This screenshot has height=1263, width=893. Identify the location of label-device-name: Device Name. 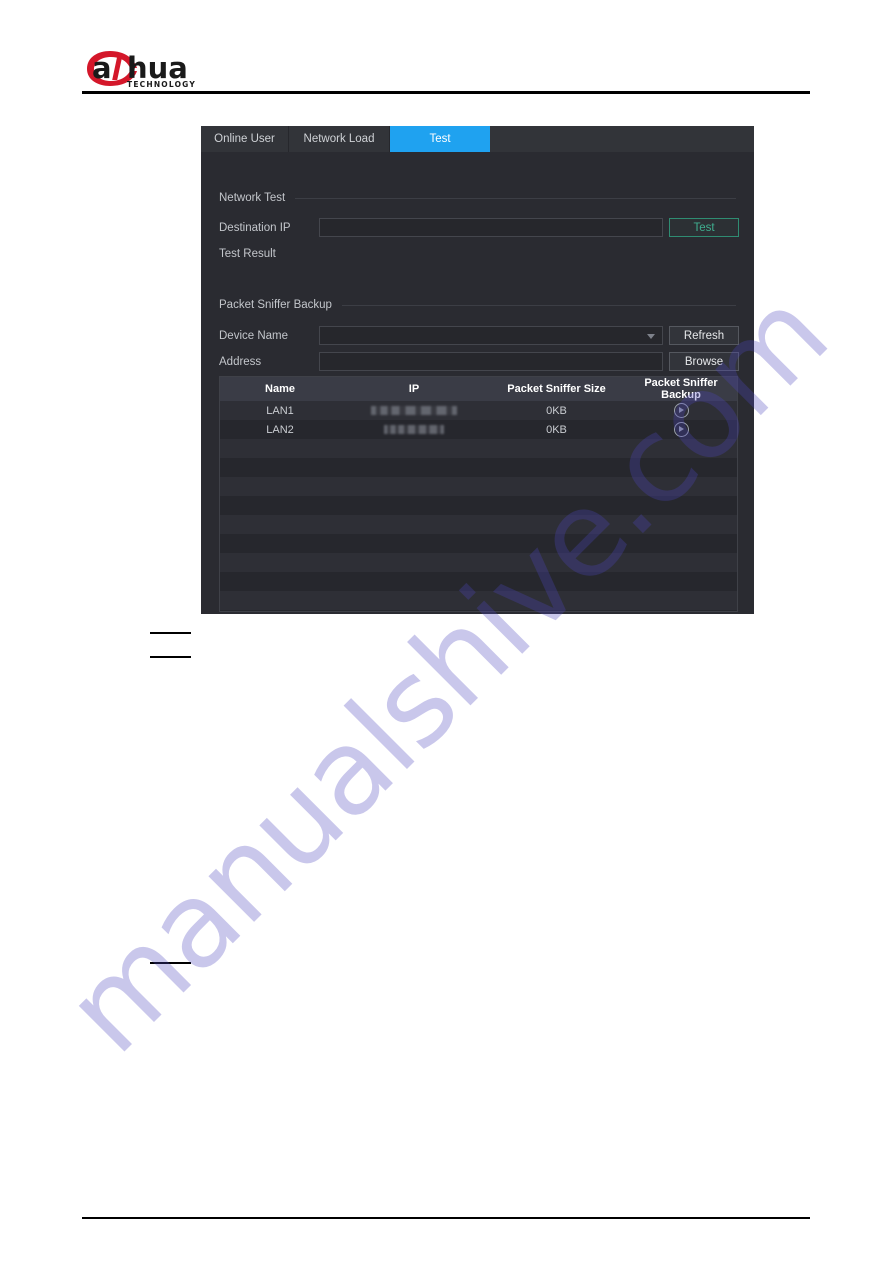
(254, 335).